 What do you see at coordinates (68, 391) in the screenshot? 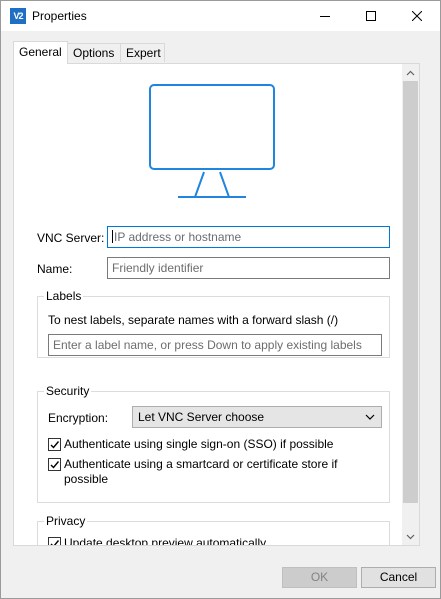
I see `security-group-title: Security` at bounding box center [68, 391].